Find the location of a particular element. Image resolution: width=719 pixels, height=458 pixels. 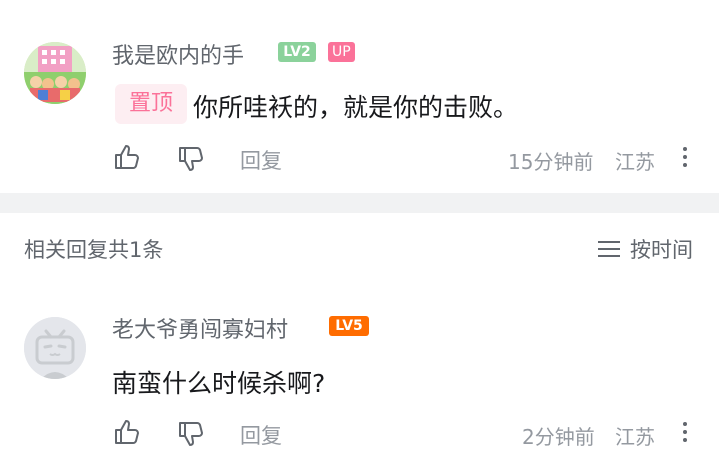

pinned-tag: 置顶 is located at coordinates (151, 104).